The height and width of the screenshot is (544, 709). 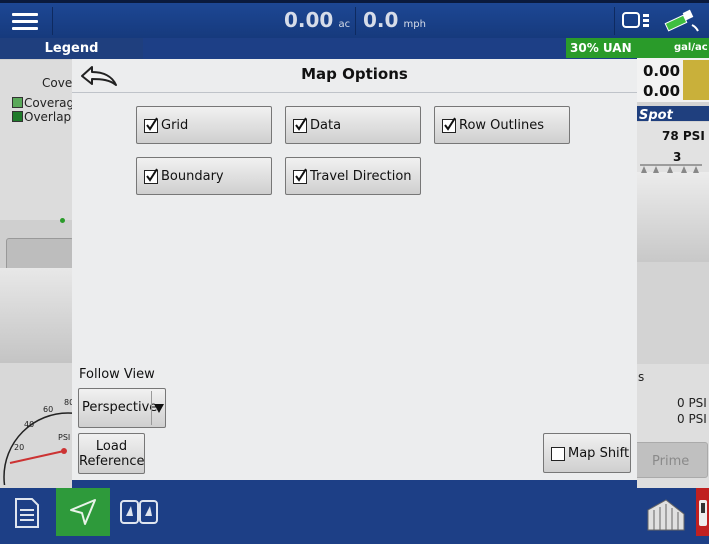 What do you see at coordinates (151, 408) in the screenshot?
I see `select-divider` at bounding box center [151, 408].